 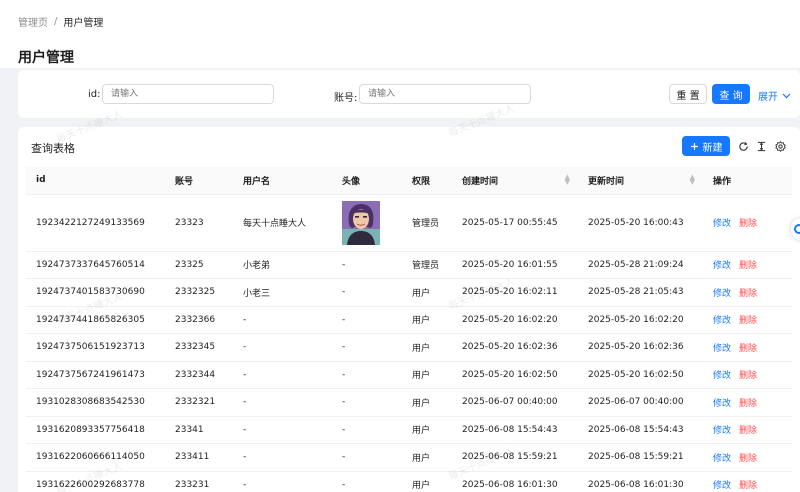 I want to click on column-header-id: id, so click(x=95, y=181).